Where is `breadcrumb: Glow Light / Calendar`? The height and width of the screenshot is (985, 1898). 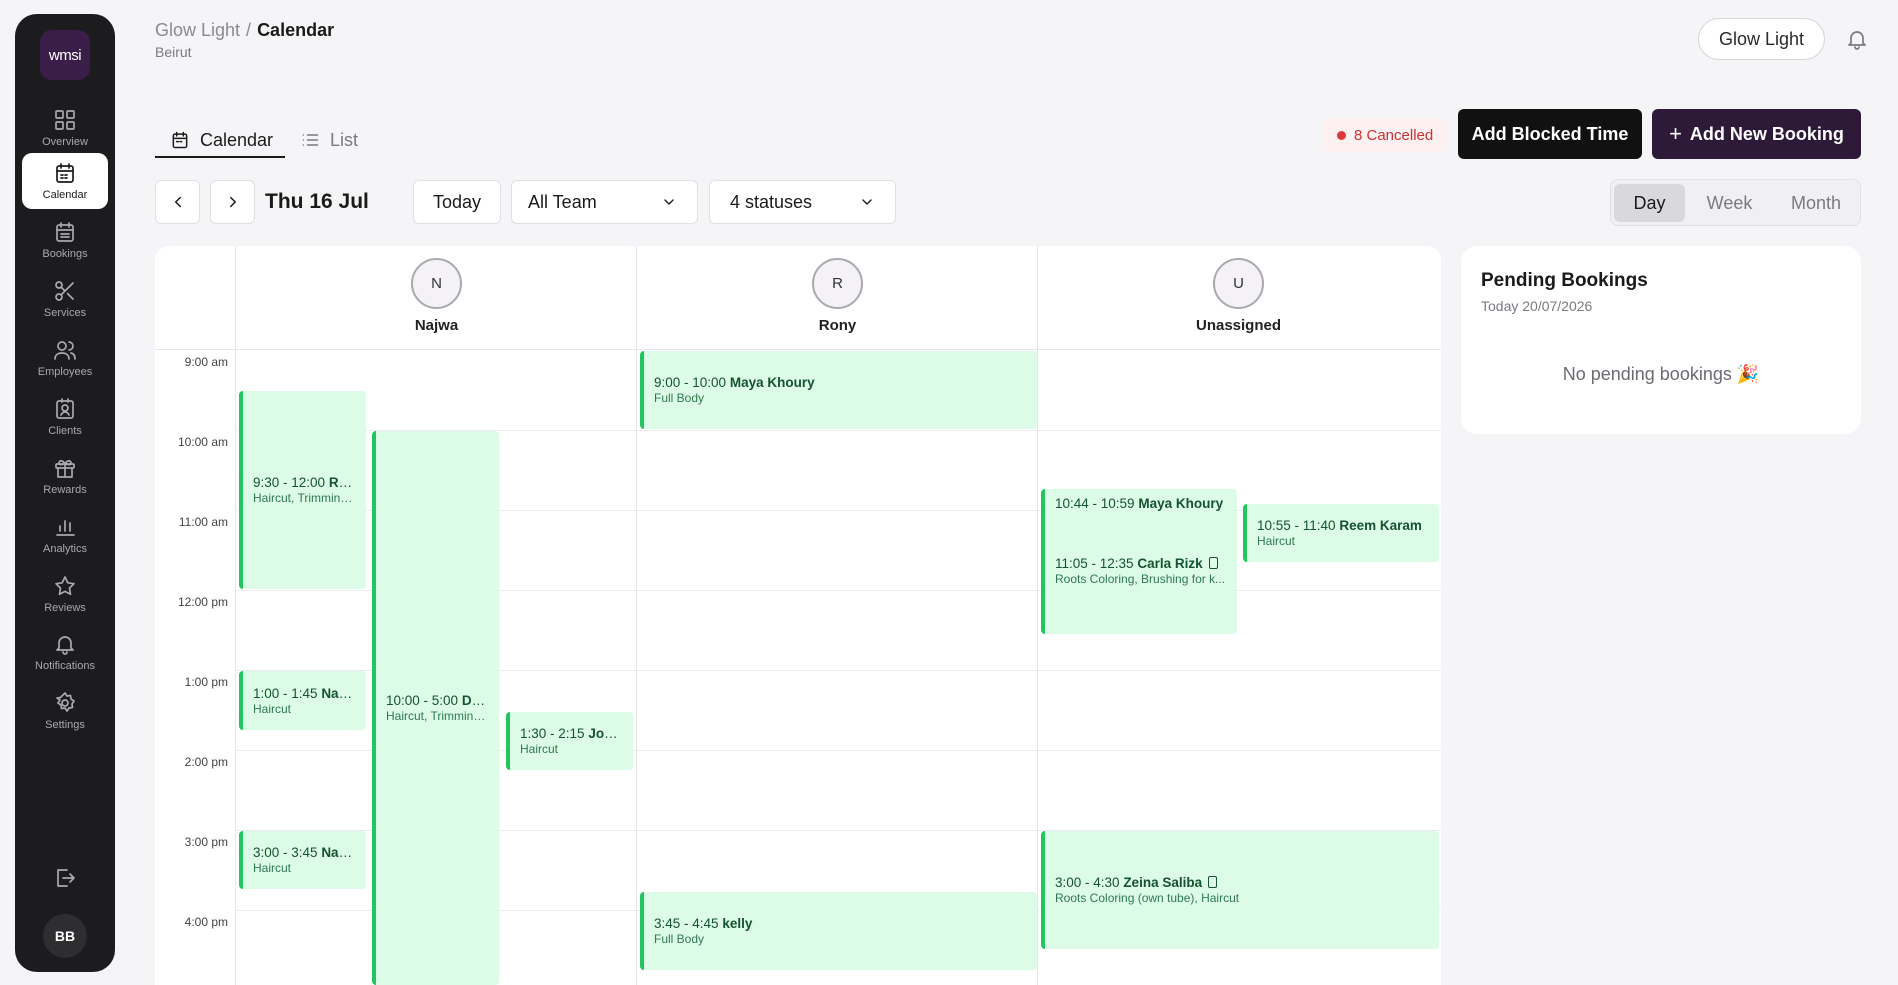 breadcrumb: Glow Light / Calendar is located at coordinates (244, 30).